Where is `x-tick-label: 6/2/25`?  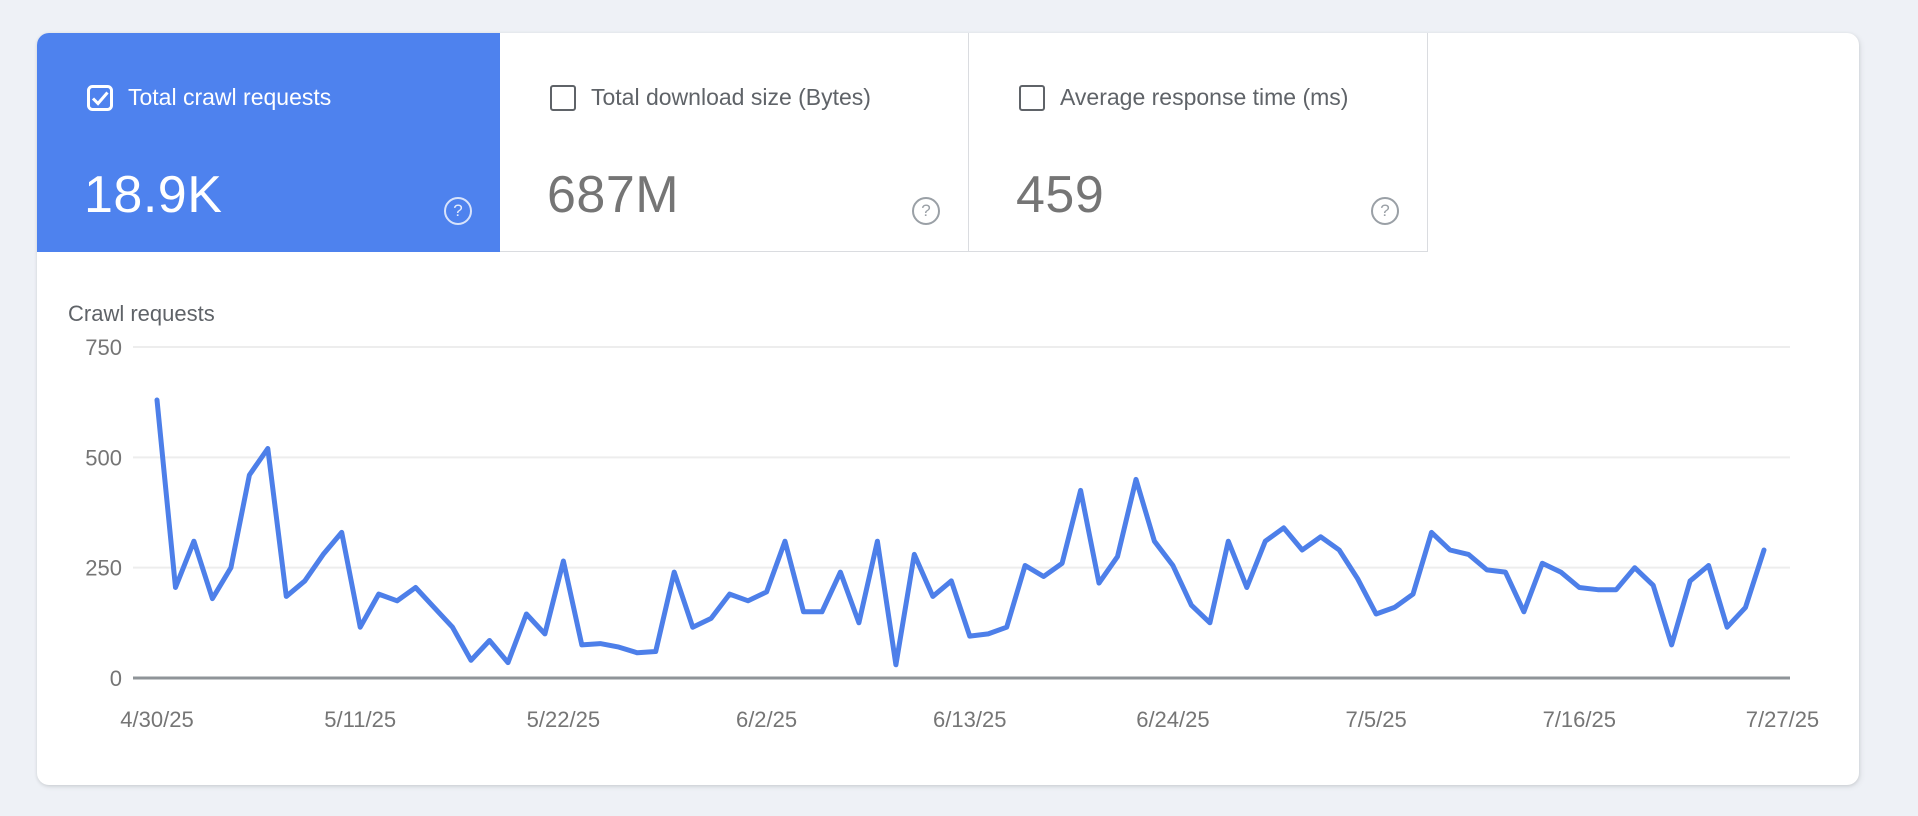
x-tick-label: 6/2/25 is located at coordinates (766, 719).